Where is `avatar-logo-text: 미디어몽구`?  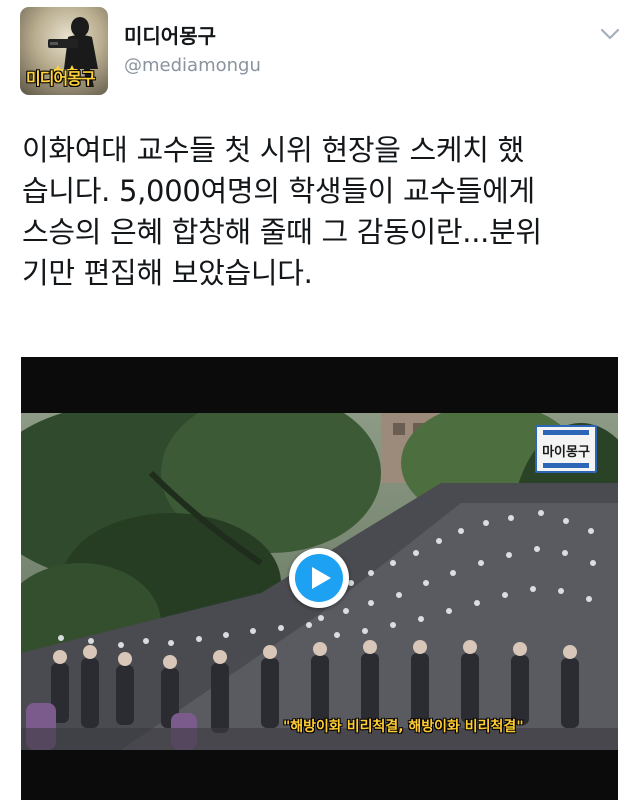
avatar-logo-text: 미디어몽구 is located at coordinates (61, 78).